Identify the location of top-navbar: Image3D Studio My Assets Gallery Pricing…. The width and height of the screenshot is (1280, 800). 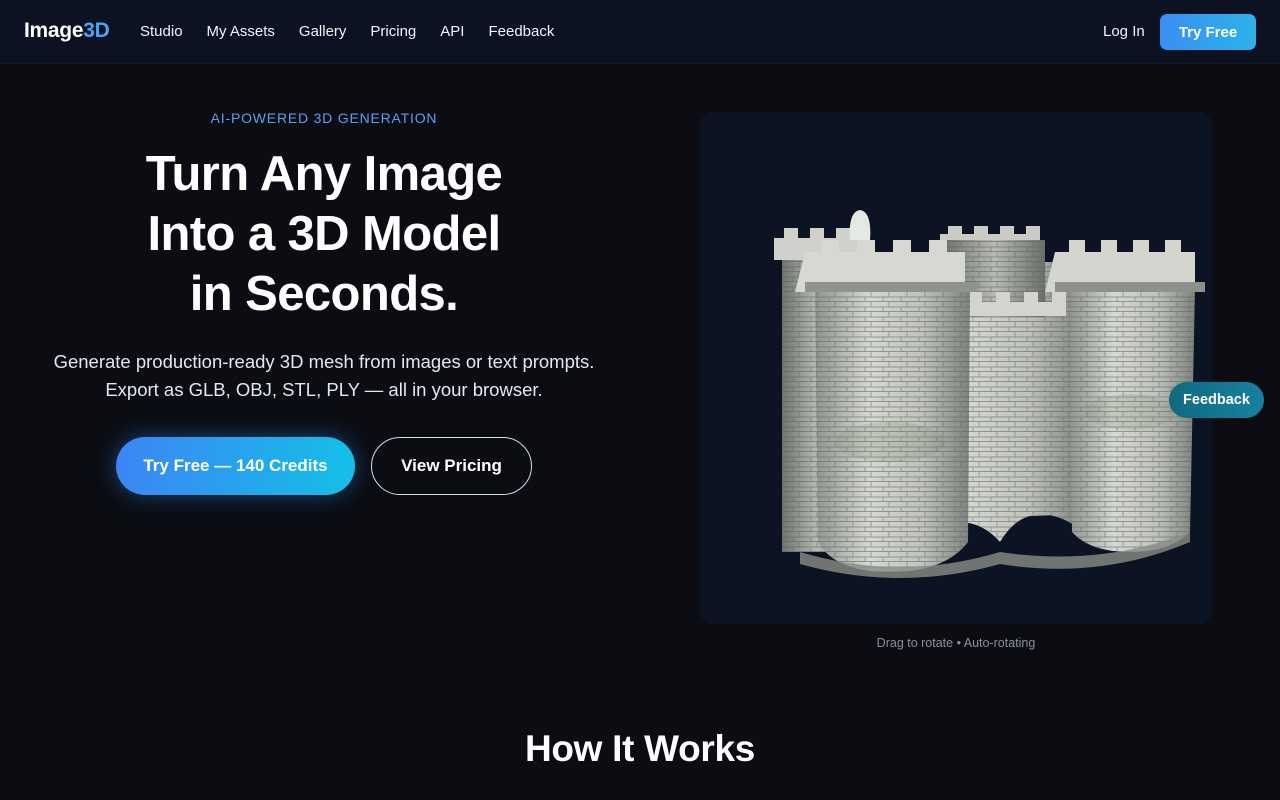
(640, 32).